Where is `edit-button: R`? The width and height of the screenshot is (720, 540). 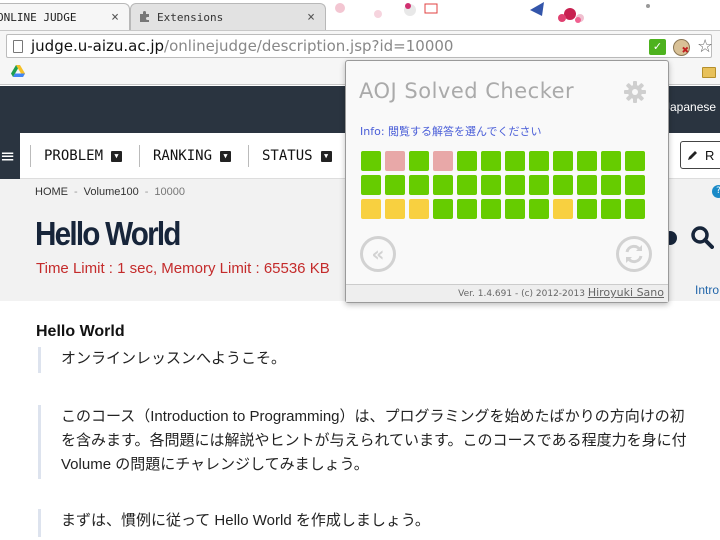 edit-button: R is located at coordinates (700, 155).